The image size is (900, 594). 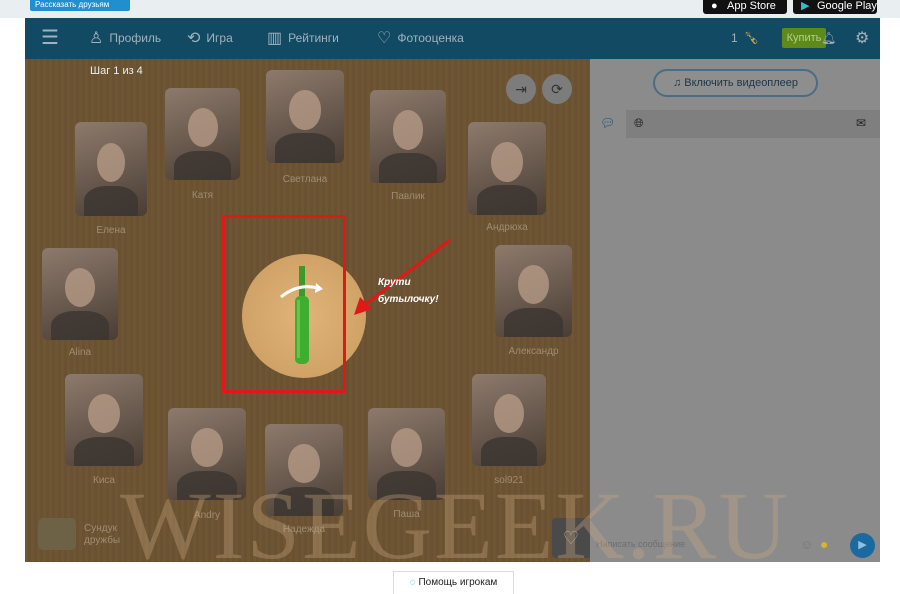 I want to click on nav-ratings: ▥ Рейтинги, so click(x=303, y=38).